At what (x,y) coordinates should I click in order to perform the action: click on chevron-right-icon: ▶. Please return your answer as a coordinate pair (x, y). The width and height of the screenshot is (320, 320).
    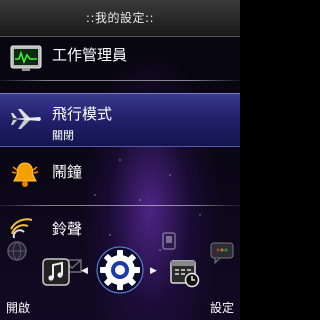
    Looking at the image, I should click on (153, 271).